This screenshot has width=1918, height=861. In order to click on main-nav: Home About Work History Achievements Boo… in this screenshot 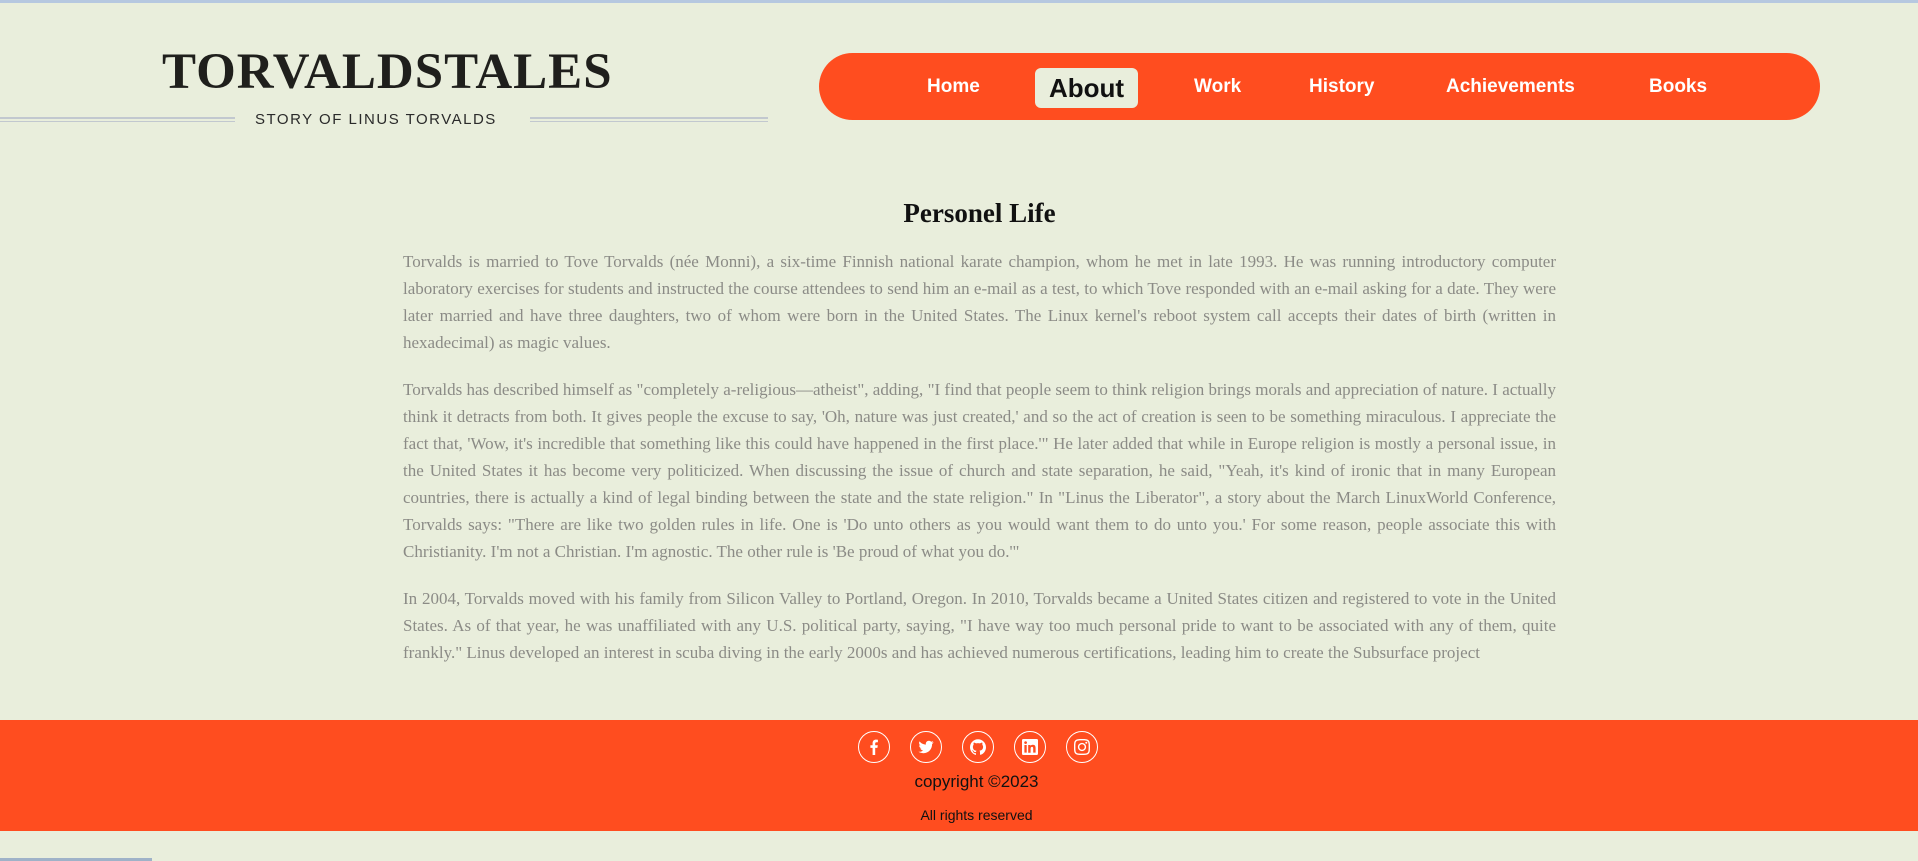, I will do `click(1319, 86)`.